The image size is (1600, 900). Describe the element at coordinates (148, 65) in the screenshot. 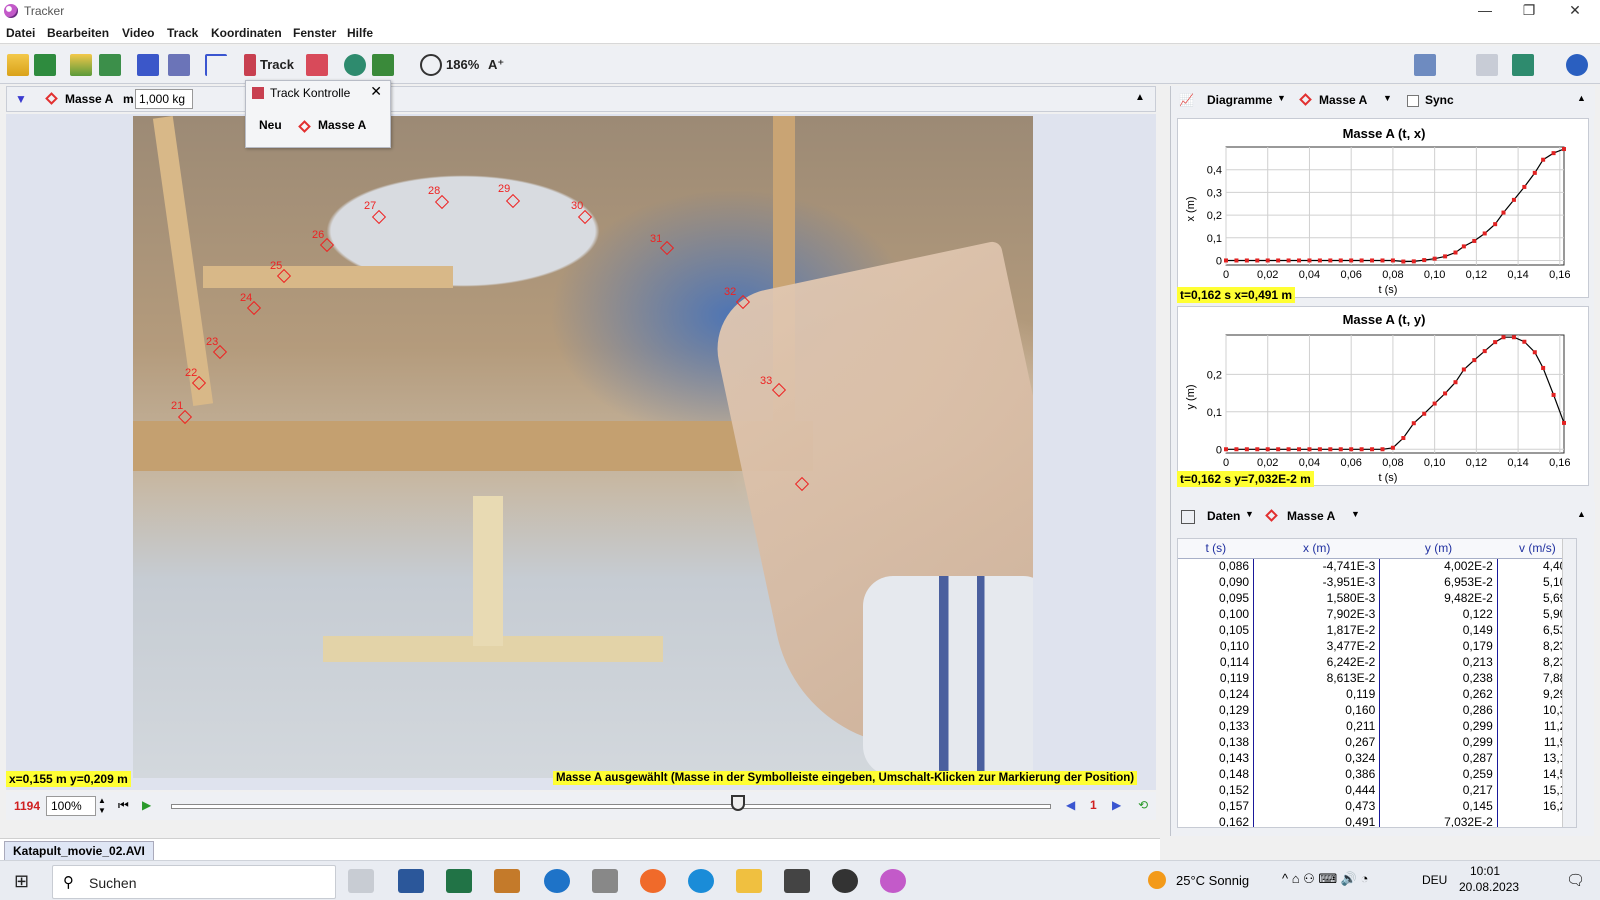

I see `clip-settings-icon` at that location.